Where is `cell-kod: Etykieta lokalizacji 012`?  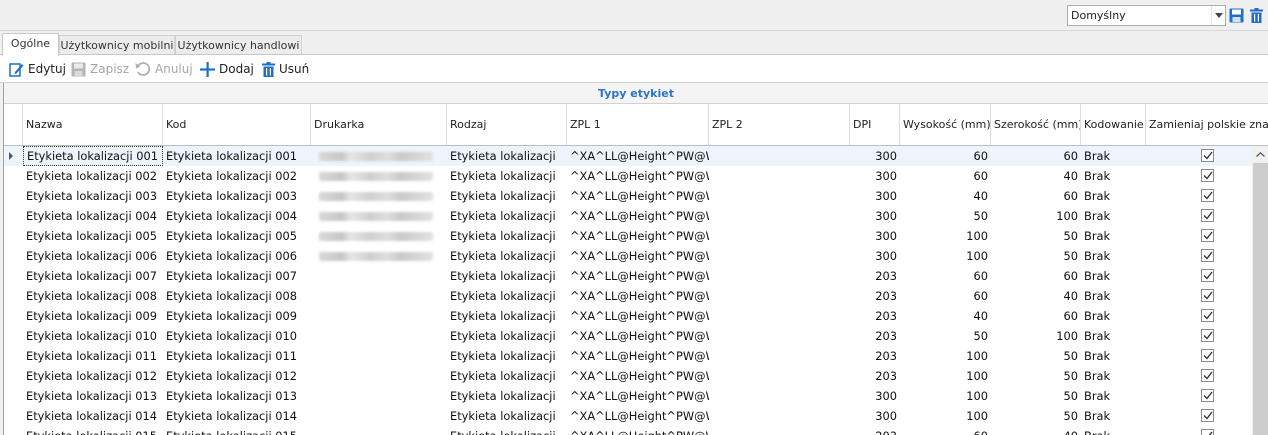
cell-kod: Etykieta lokalizacji 012 is located at coordinates (237, 376).